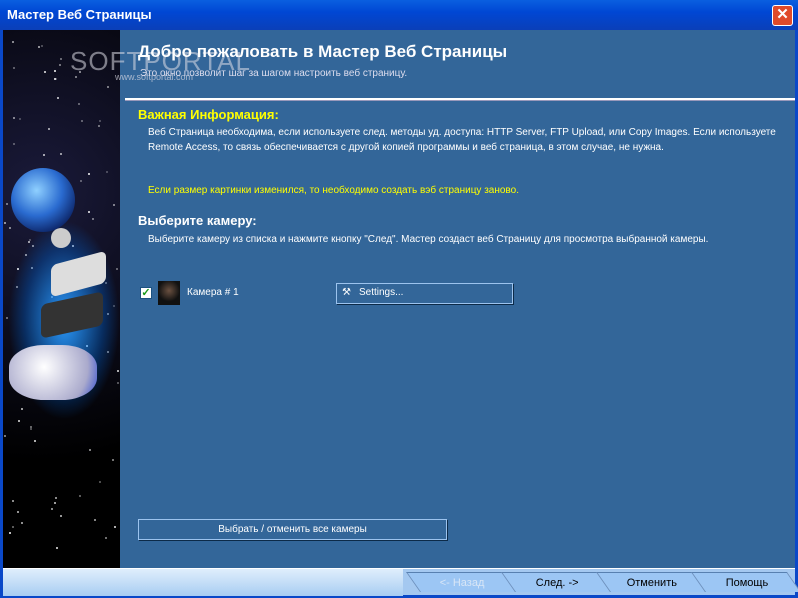 The height and width of the screenshot is (598, 798). What do you see at coordinates (208, 114) in the screenshot?
I see `info-heading: Важная Информация:` at bounding box center [208, 114].